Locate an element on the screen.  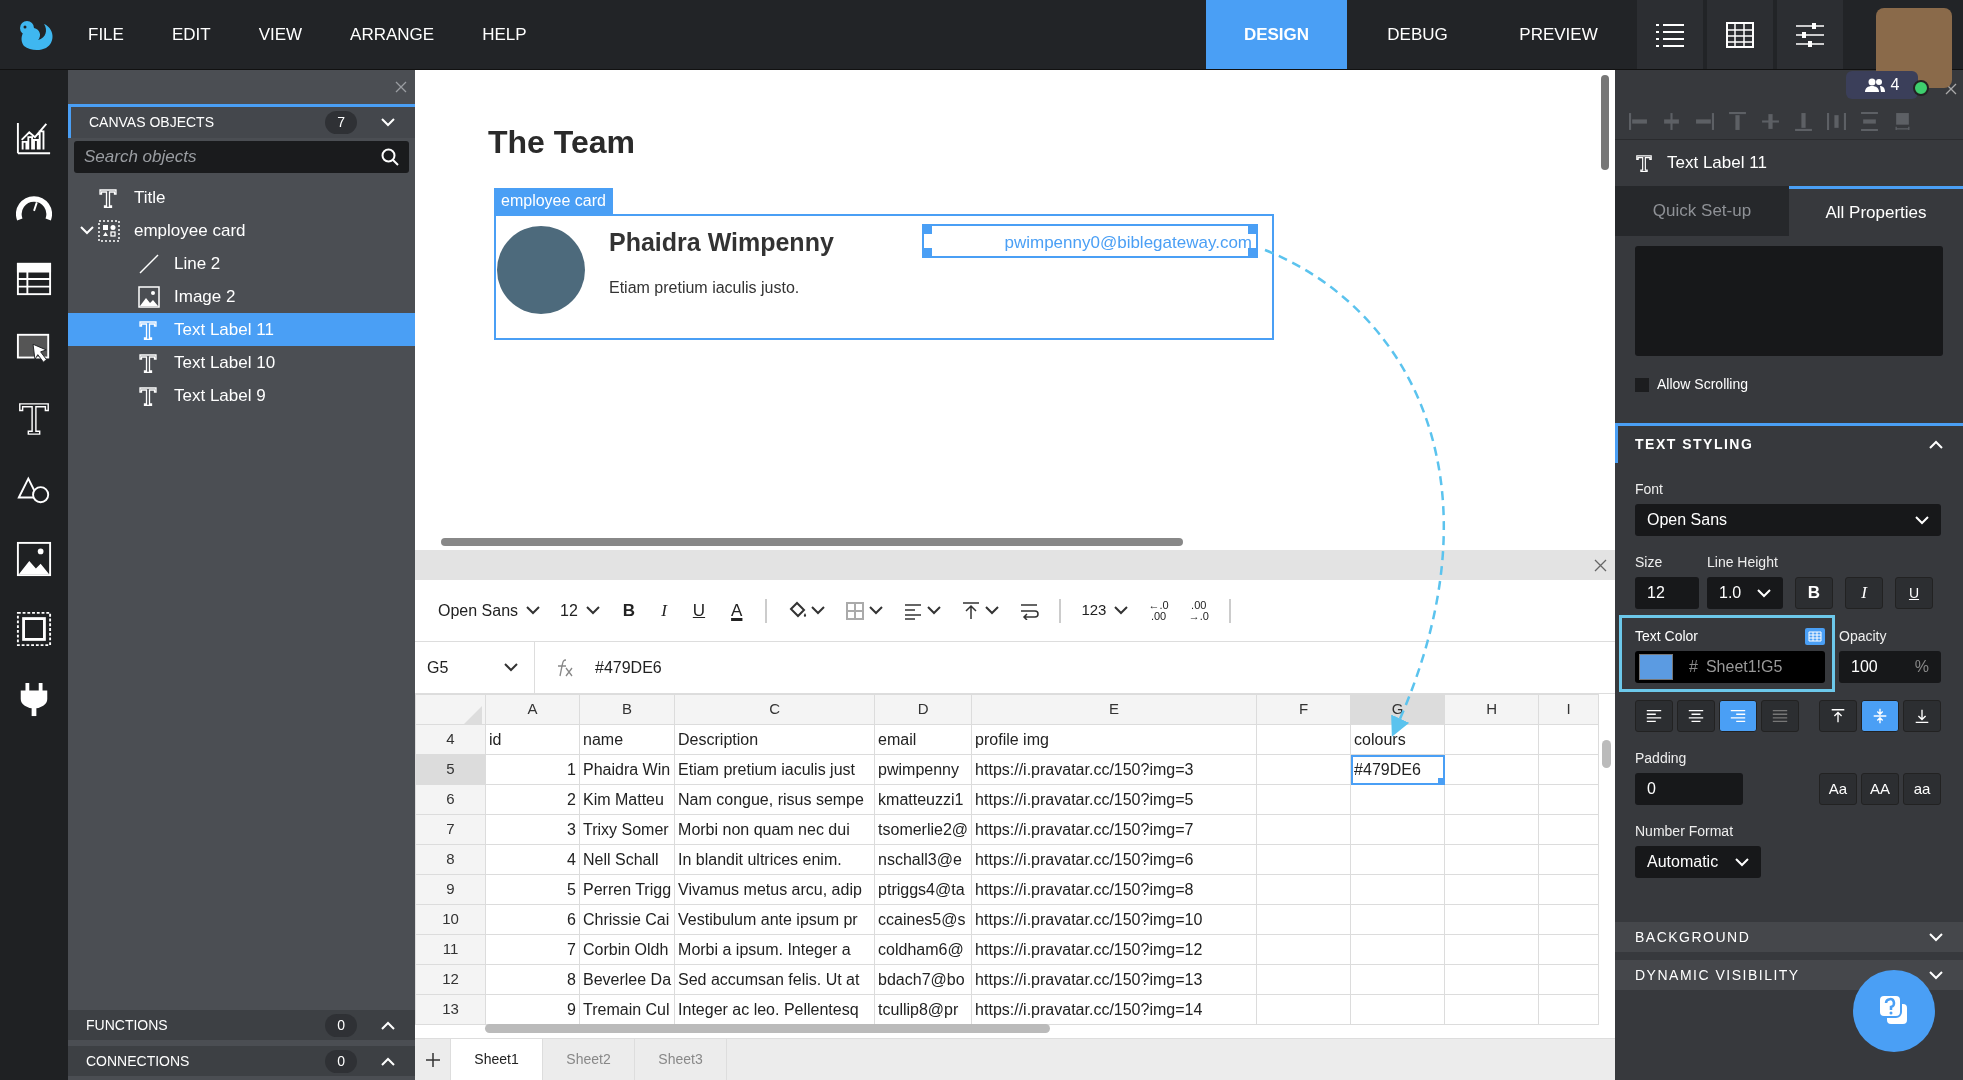
line-height-dropdown: 1.0 is located at coordinates (1745, 593).